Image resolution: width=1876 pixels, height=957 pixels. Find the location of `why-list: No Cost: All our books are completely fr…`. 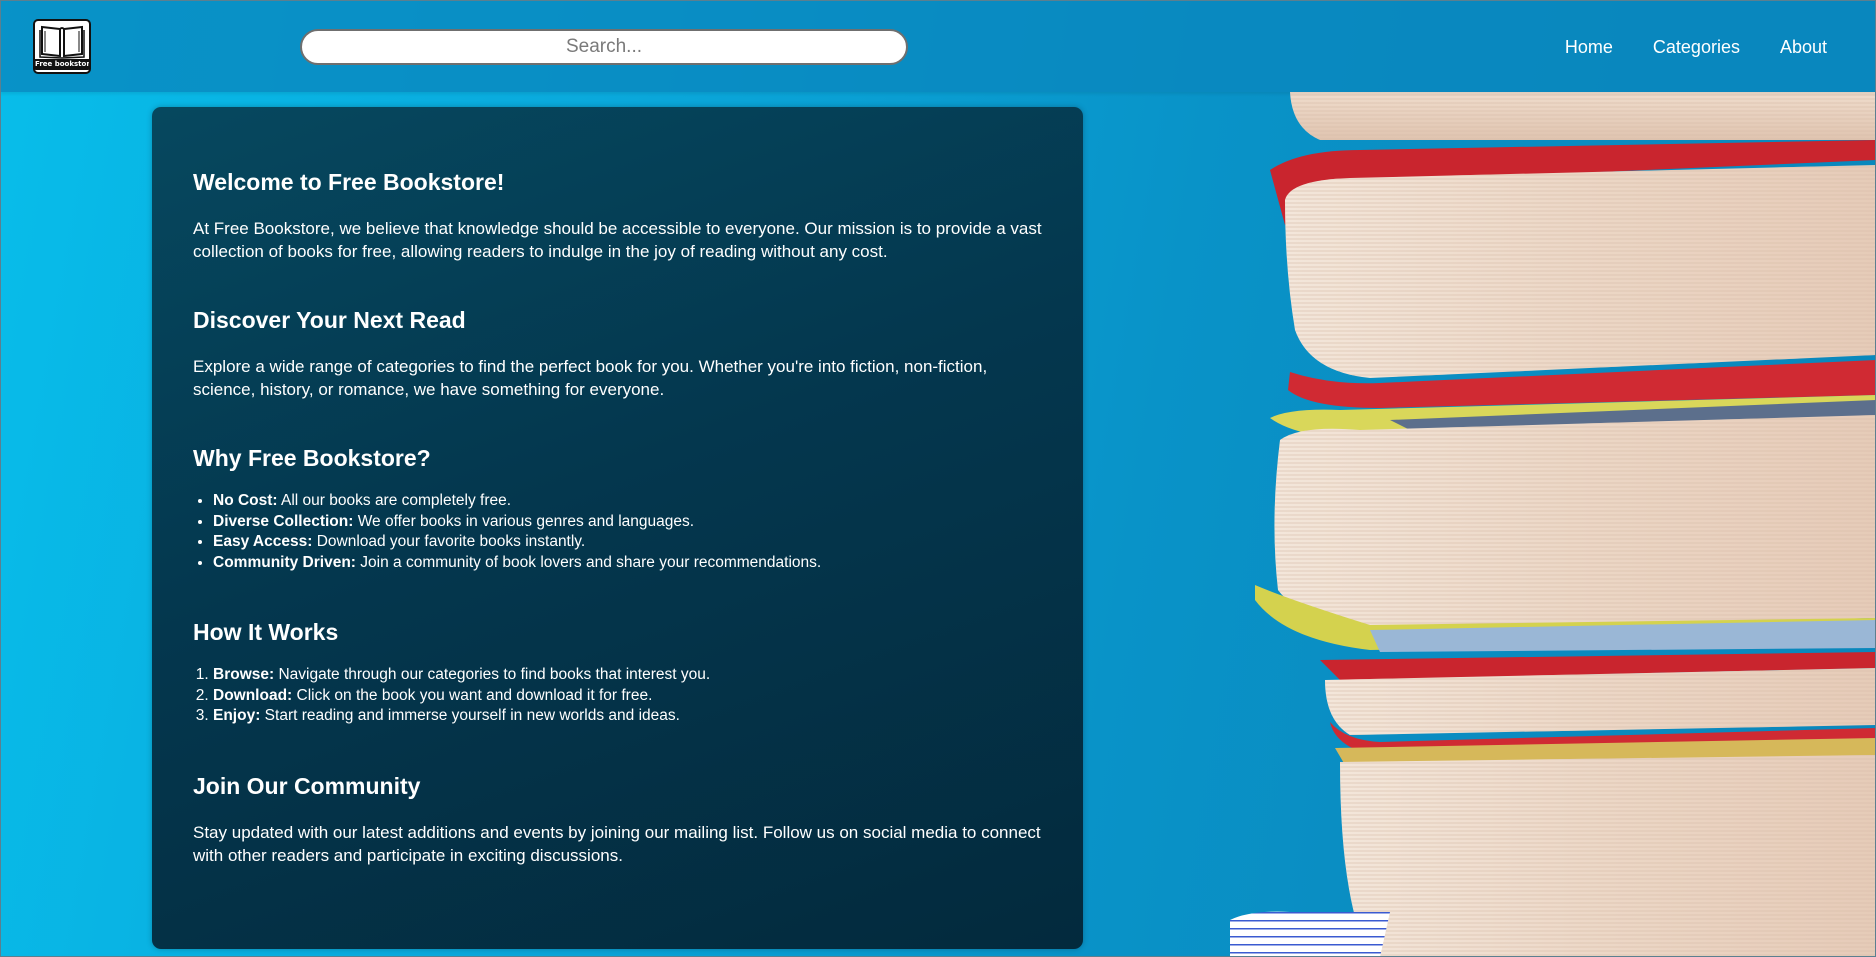

why-list: No Cost: All our books are completely fr… is located at coordinates (507, 532).